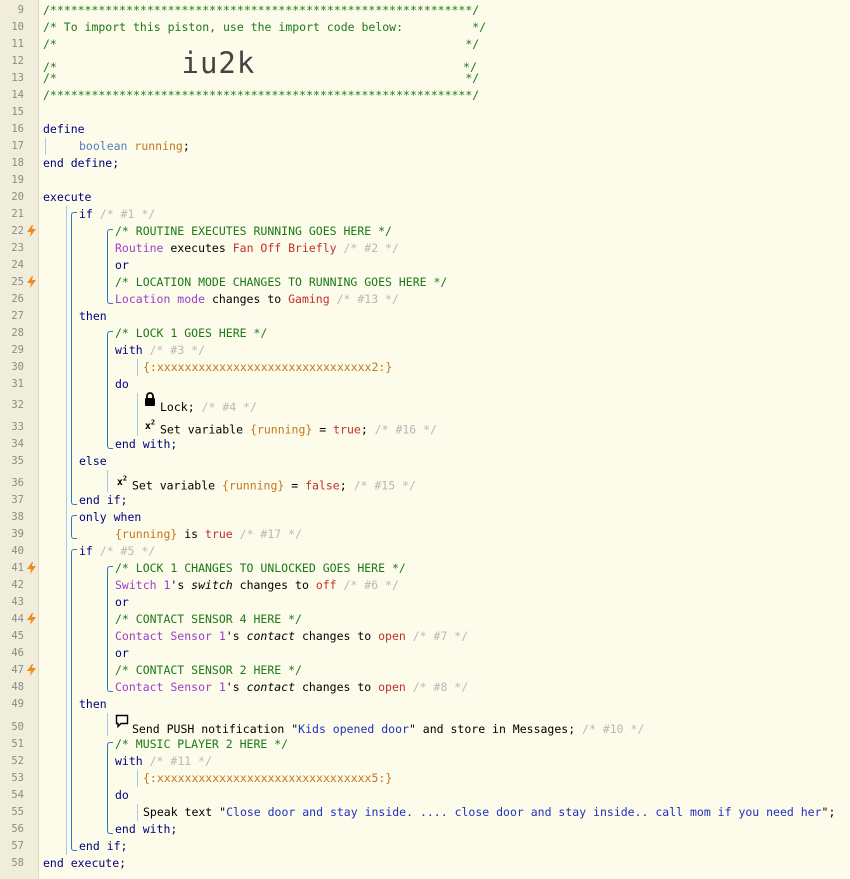 Image resolution: width=850 pixels, height=879 pixels. What do you see at coordinates (170, 636) in the screenshot?
I see `code-token: Contact Sensor 1` at bounding box center [170, 636].